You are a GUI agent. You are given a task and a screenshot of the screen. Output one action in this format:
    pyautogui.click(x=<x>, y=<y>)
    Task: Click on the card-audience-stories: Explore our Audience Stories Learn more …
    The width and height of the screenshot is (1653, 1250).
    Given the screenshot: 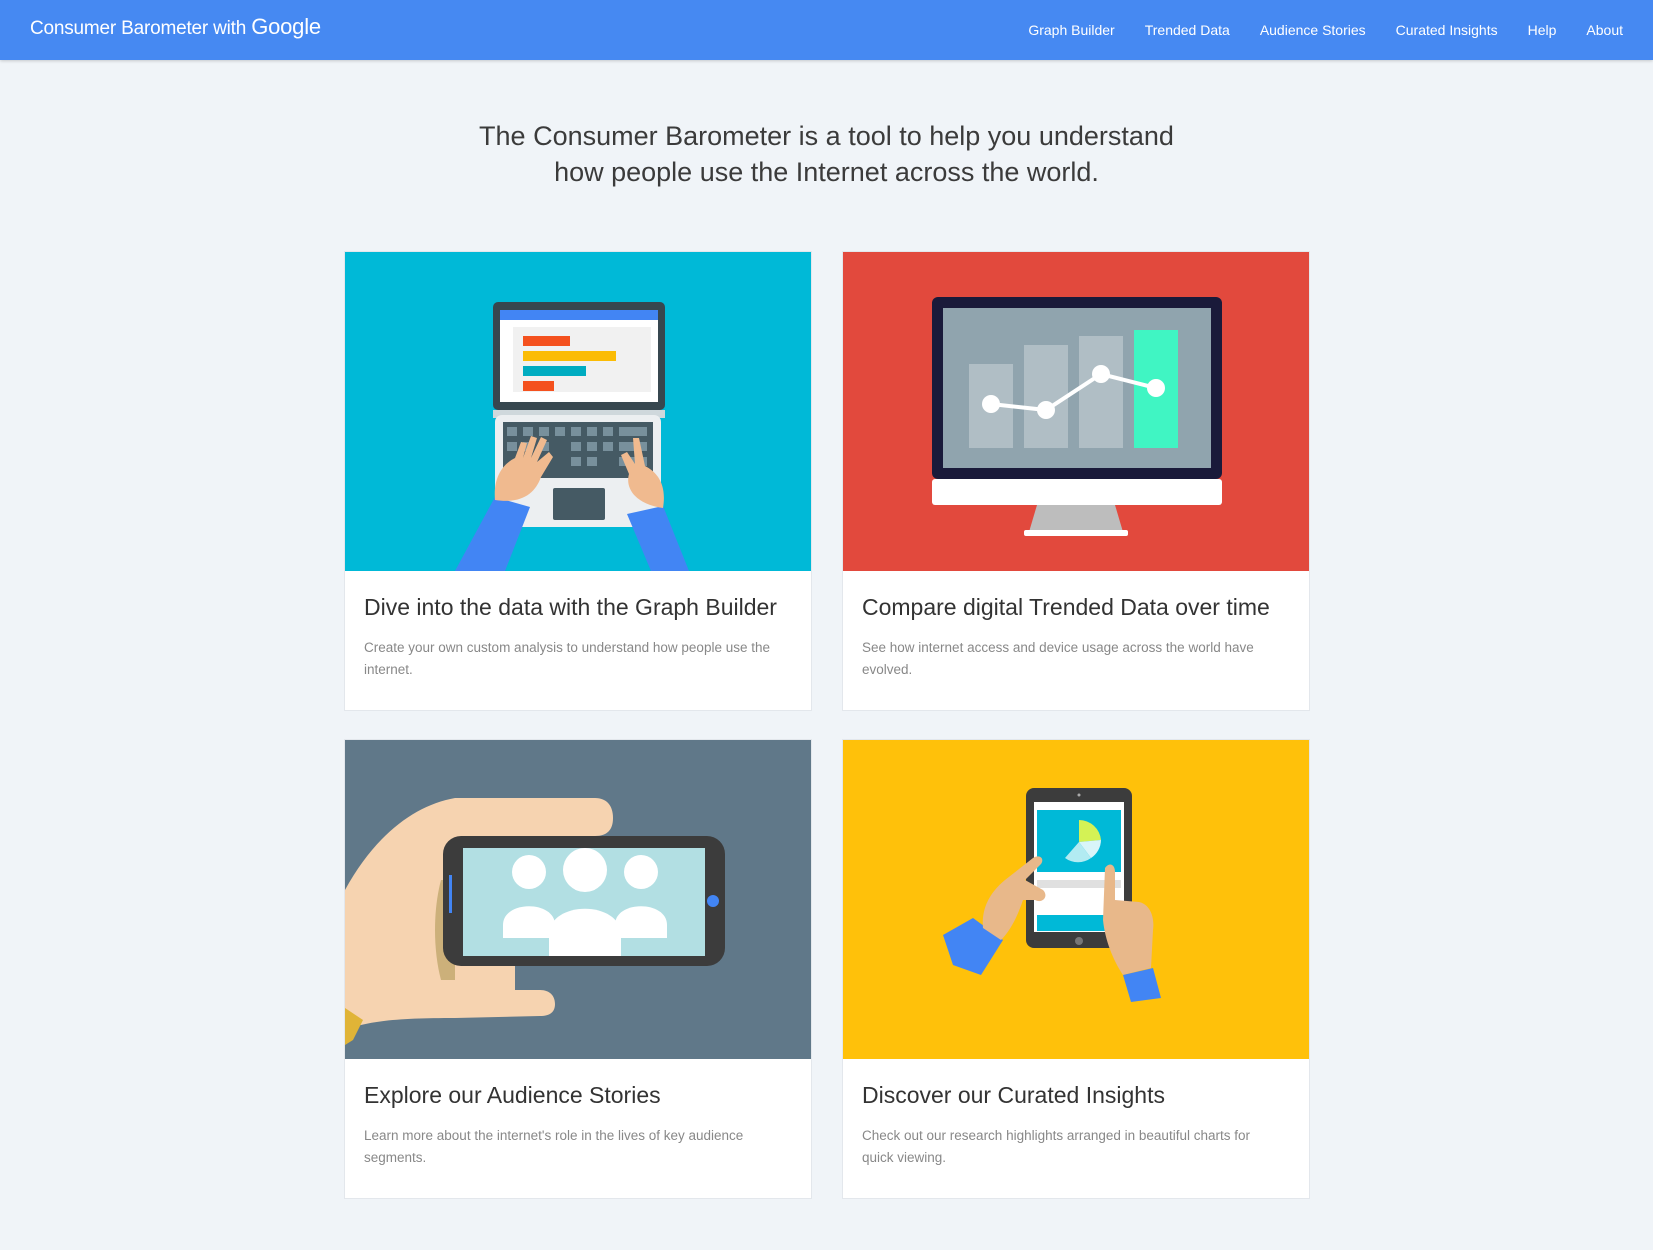 What is the action you would take?
    pyautogui.click(x=578, y=969)
    